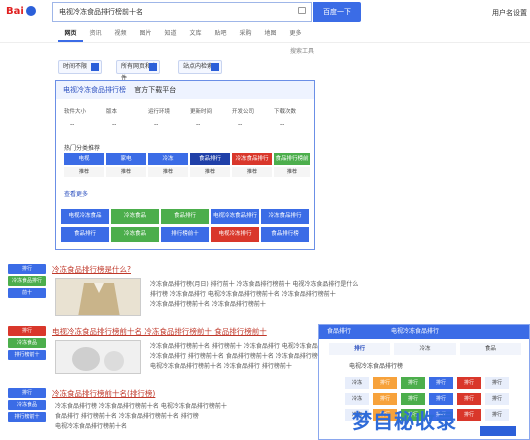 This screenshot has width=530, height=440. What do you see at coordinates (141, 406) in the screenshot?
I see `result-snippet: 冷冻食品排行榜 冷冻食品排行榜前十名 电视冷冻食品排行榜前十` at bounding box center [141, 406].